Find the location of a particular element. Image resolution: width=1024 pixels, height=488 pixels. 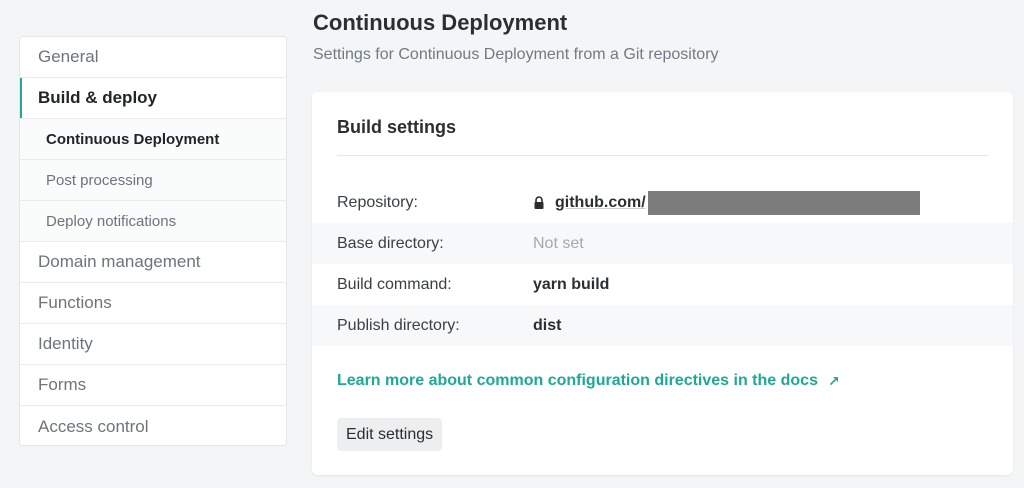

sidebar-item-label: Access control is located at coordinates (93, 426).